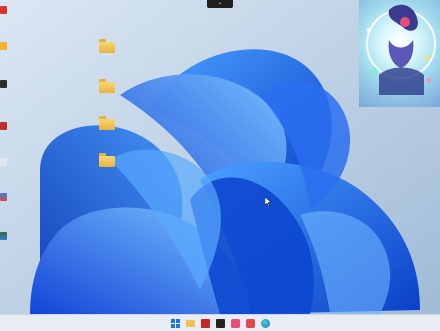  I want to click on taskbar-app-red, so click(205, 323).